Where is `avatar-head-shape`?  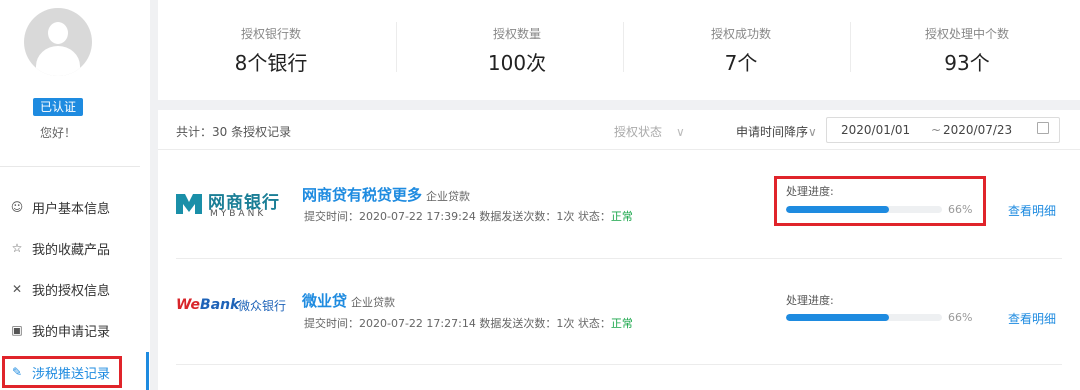 avatar-head-shape is located at coordinates (58, 33).